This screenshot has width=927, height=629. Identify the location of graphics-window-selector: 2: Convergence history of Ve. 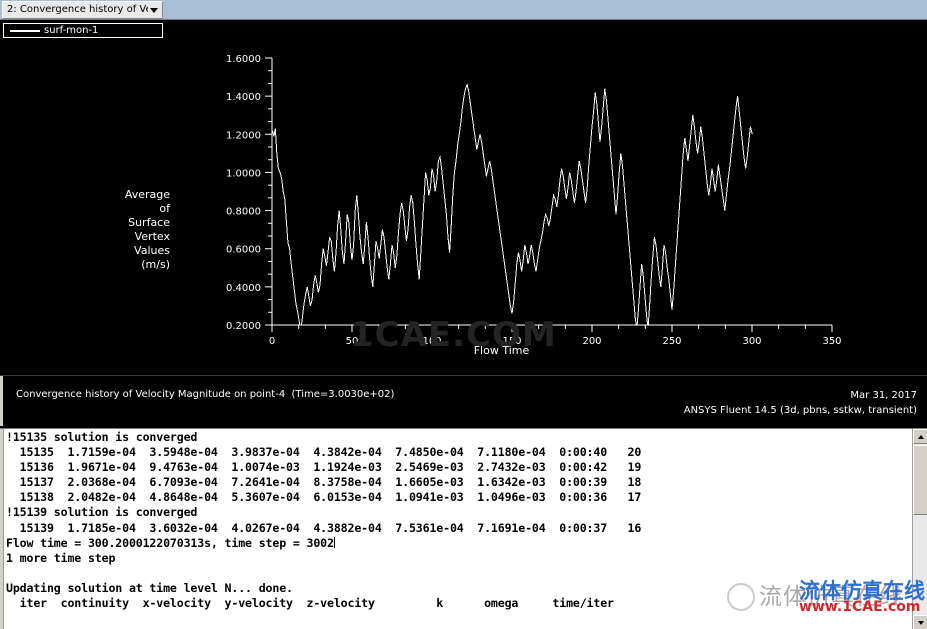
(82, 10).